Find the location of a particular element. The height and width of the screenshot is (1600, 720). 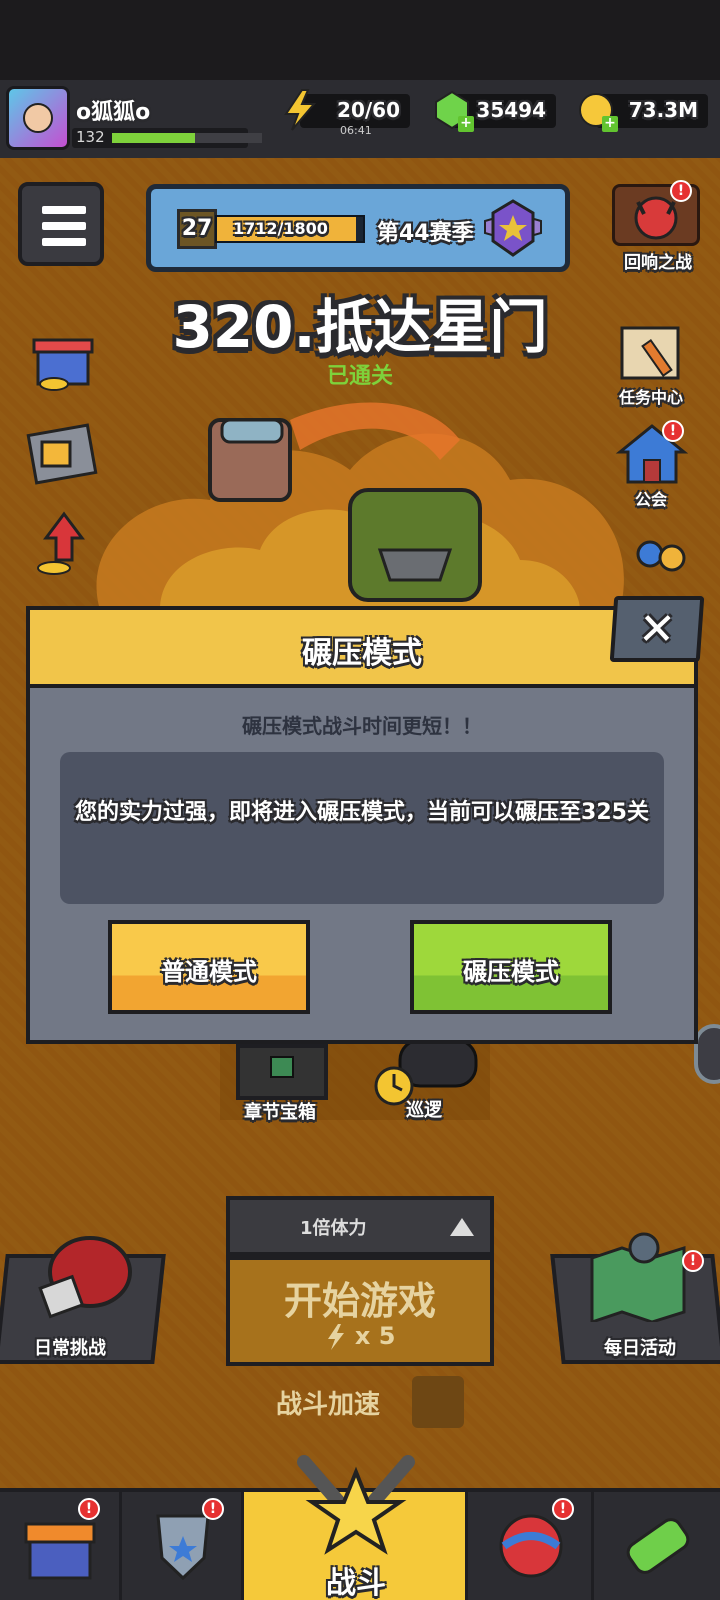

nav-gene is located at coordinates (657, 1546).